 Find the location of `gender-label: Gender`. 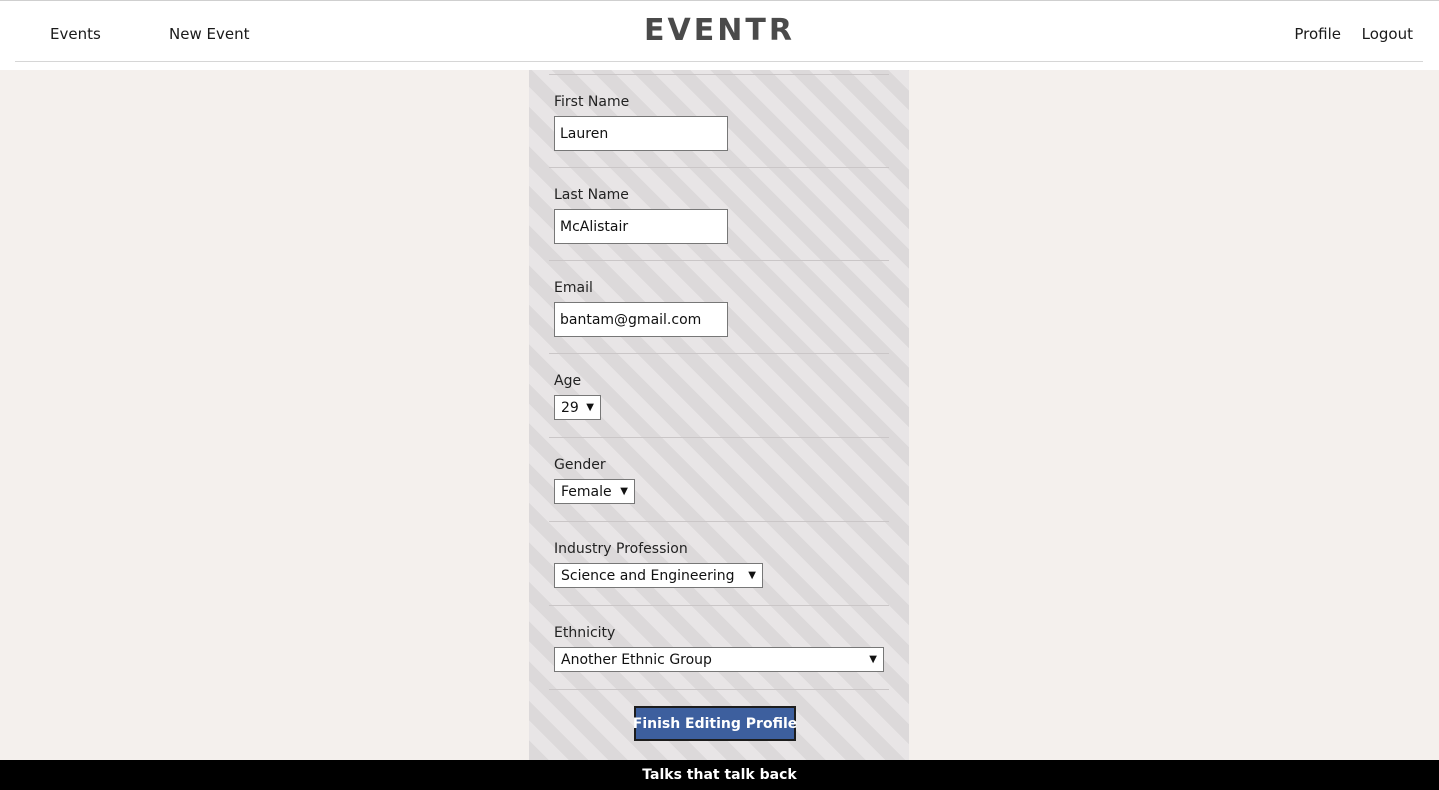

gender-label: Gender is located at coordinates (580, 465).